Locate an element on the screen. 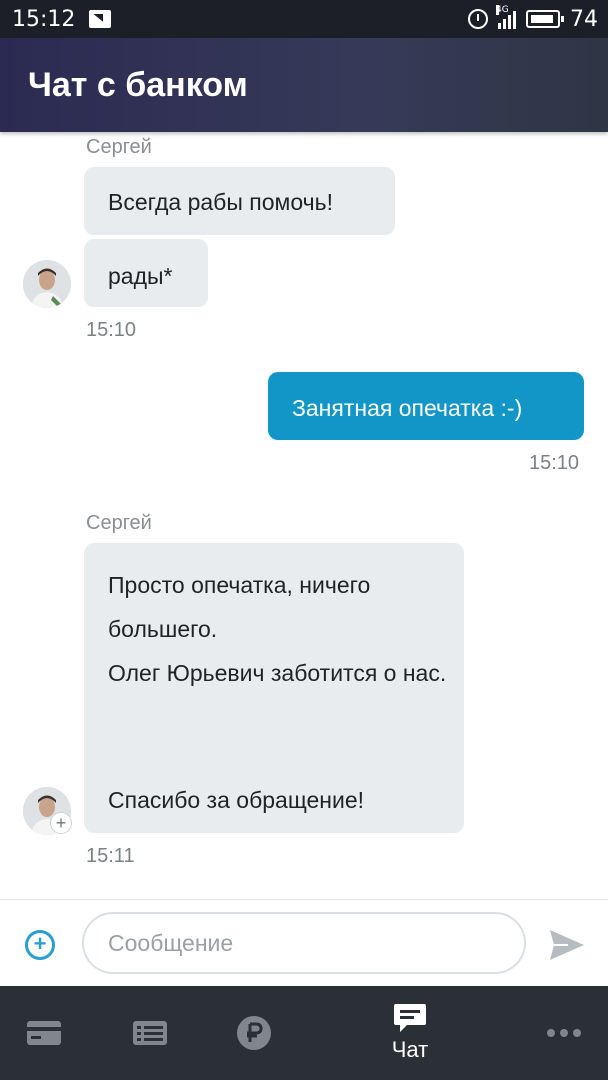 The image size is (608, 1080). message-time: 15:11 is located at coordinates (110, 856).